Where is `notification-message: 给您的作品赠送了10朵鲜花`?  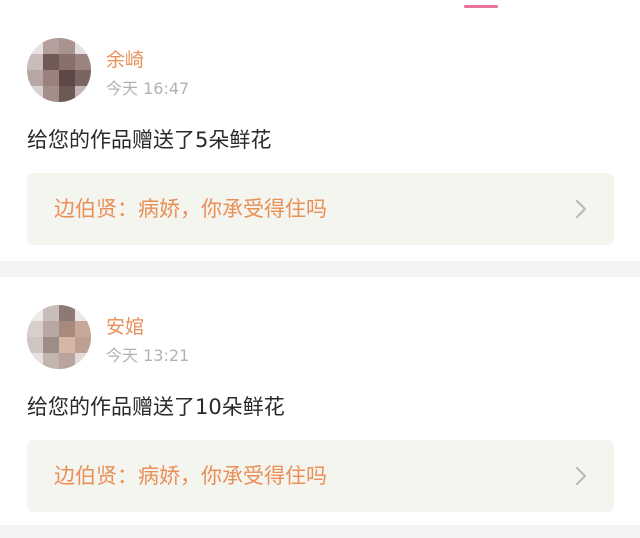 notification-message: 给您的作品赠送了10朵鲜花 is located at coordinates (156, 407).